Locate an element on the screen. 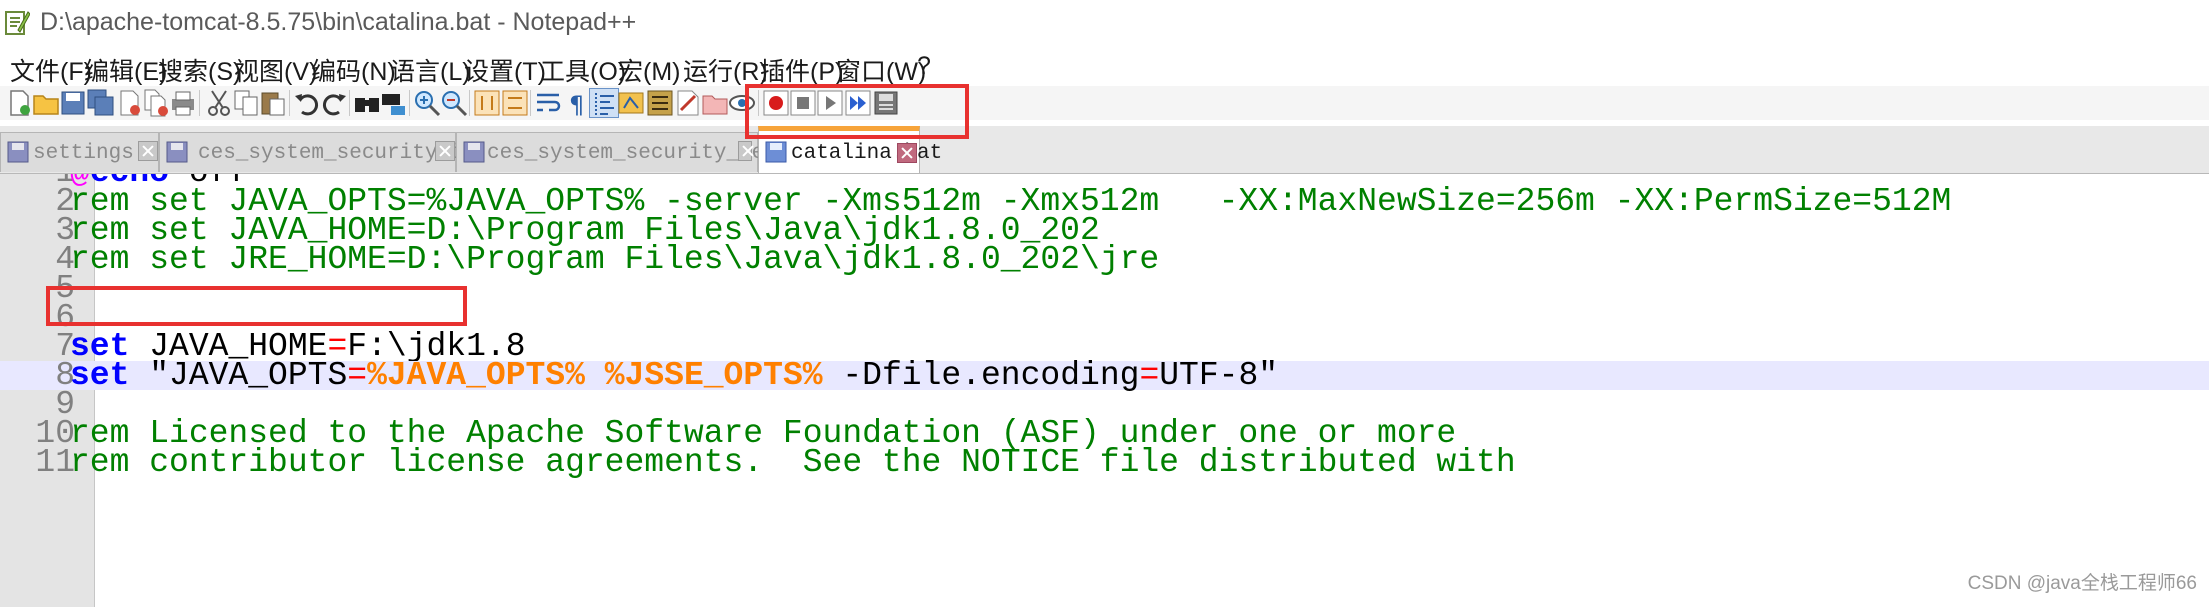  menu-help: ? is located at coordinates (924, 66).